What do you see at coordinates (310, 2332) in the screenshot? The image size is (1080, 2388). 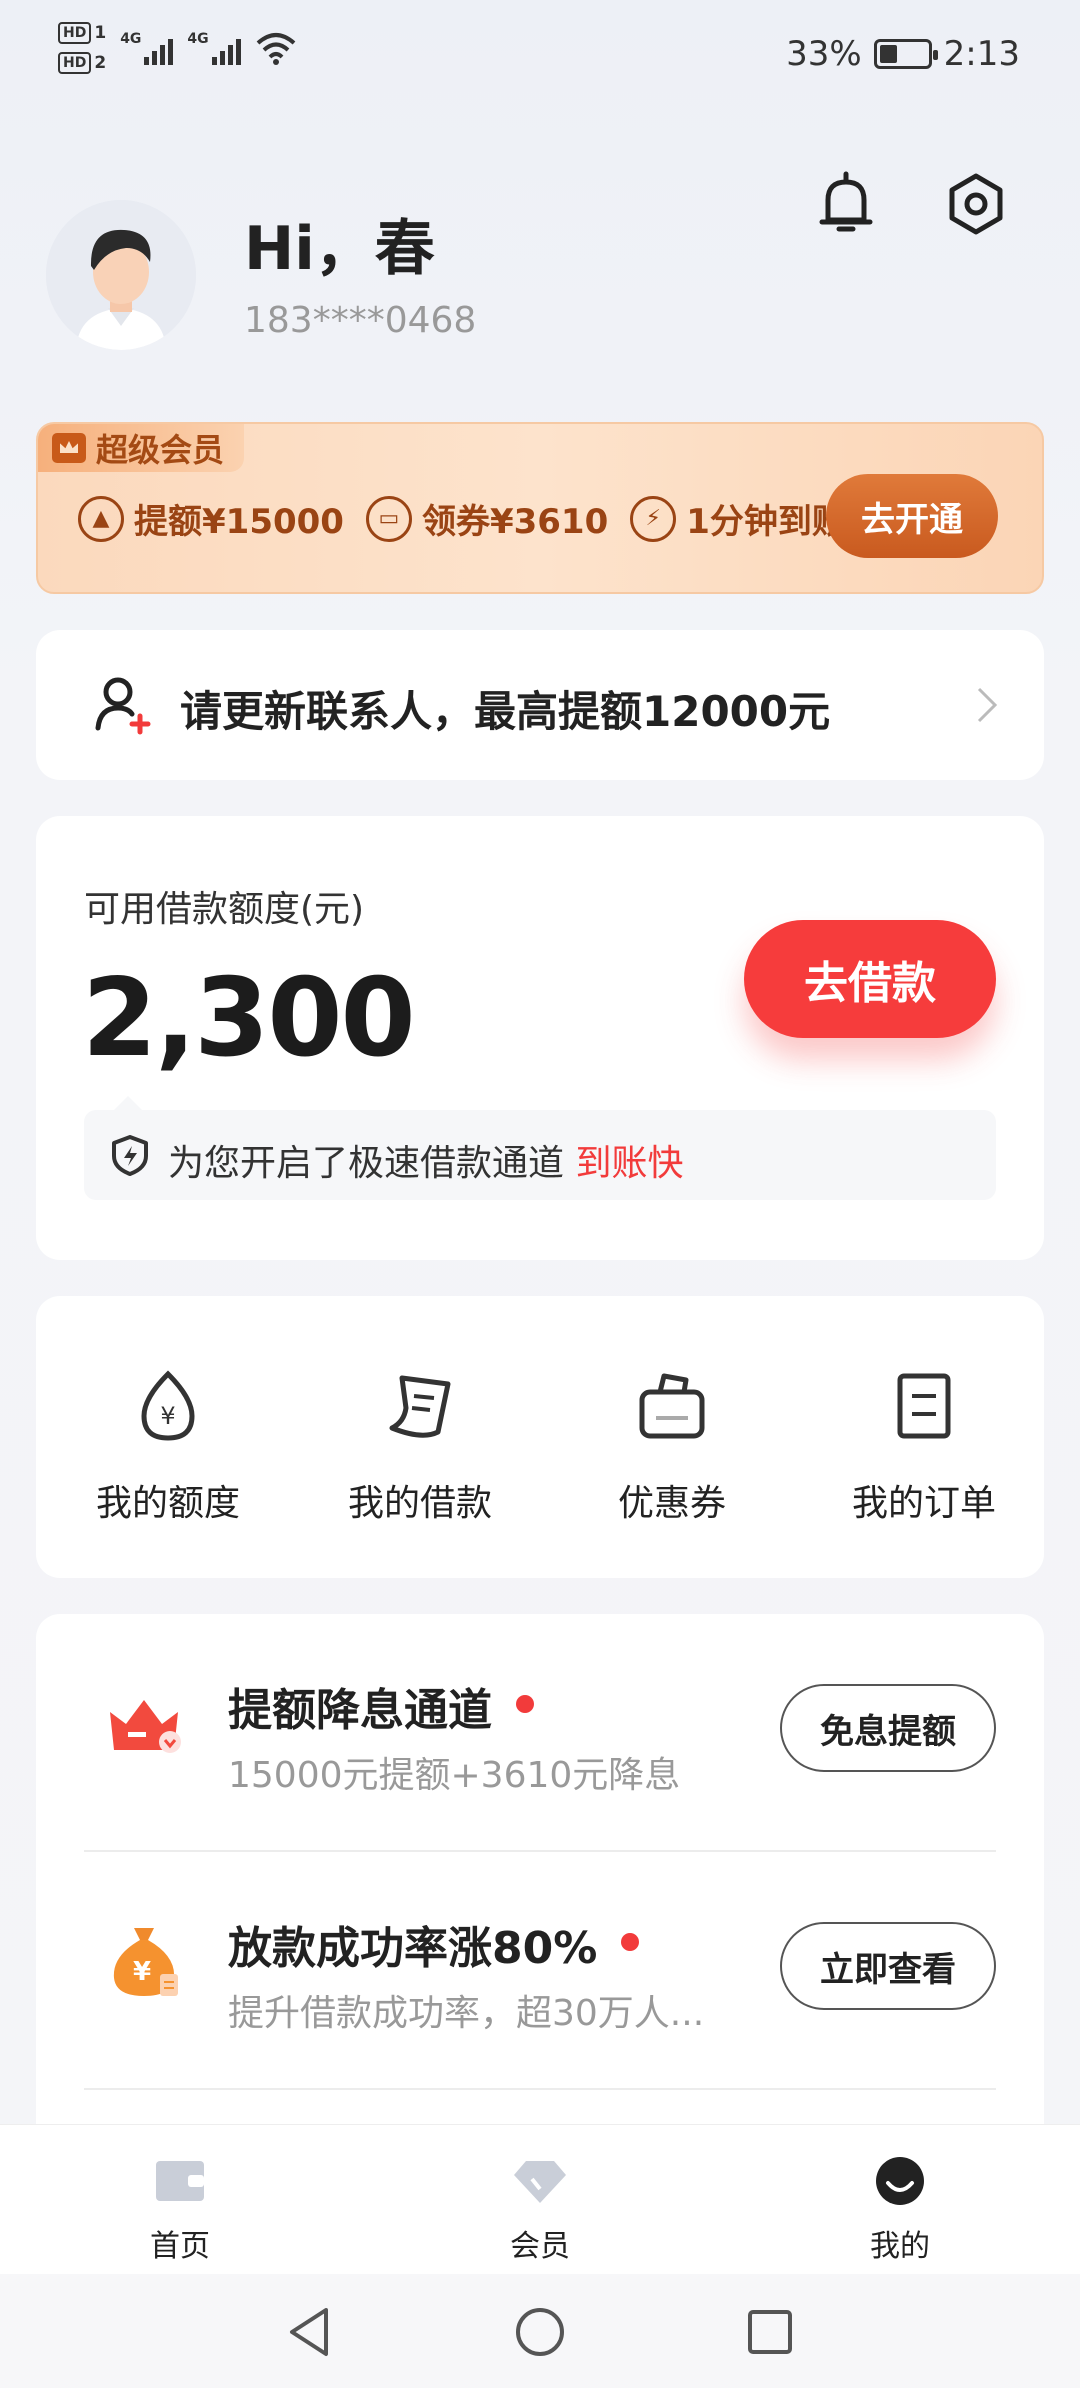 I see `back-icon` at bounding box center [310, 2332].